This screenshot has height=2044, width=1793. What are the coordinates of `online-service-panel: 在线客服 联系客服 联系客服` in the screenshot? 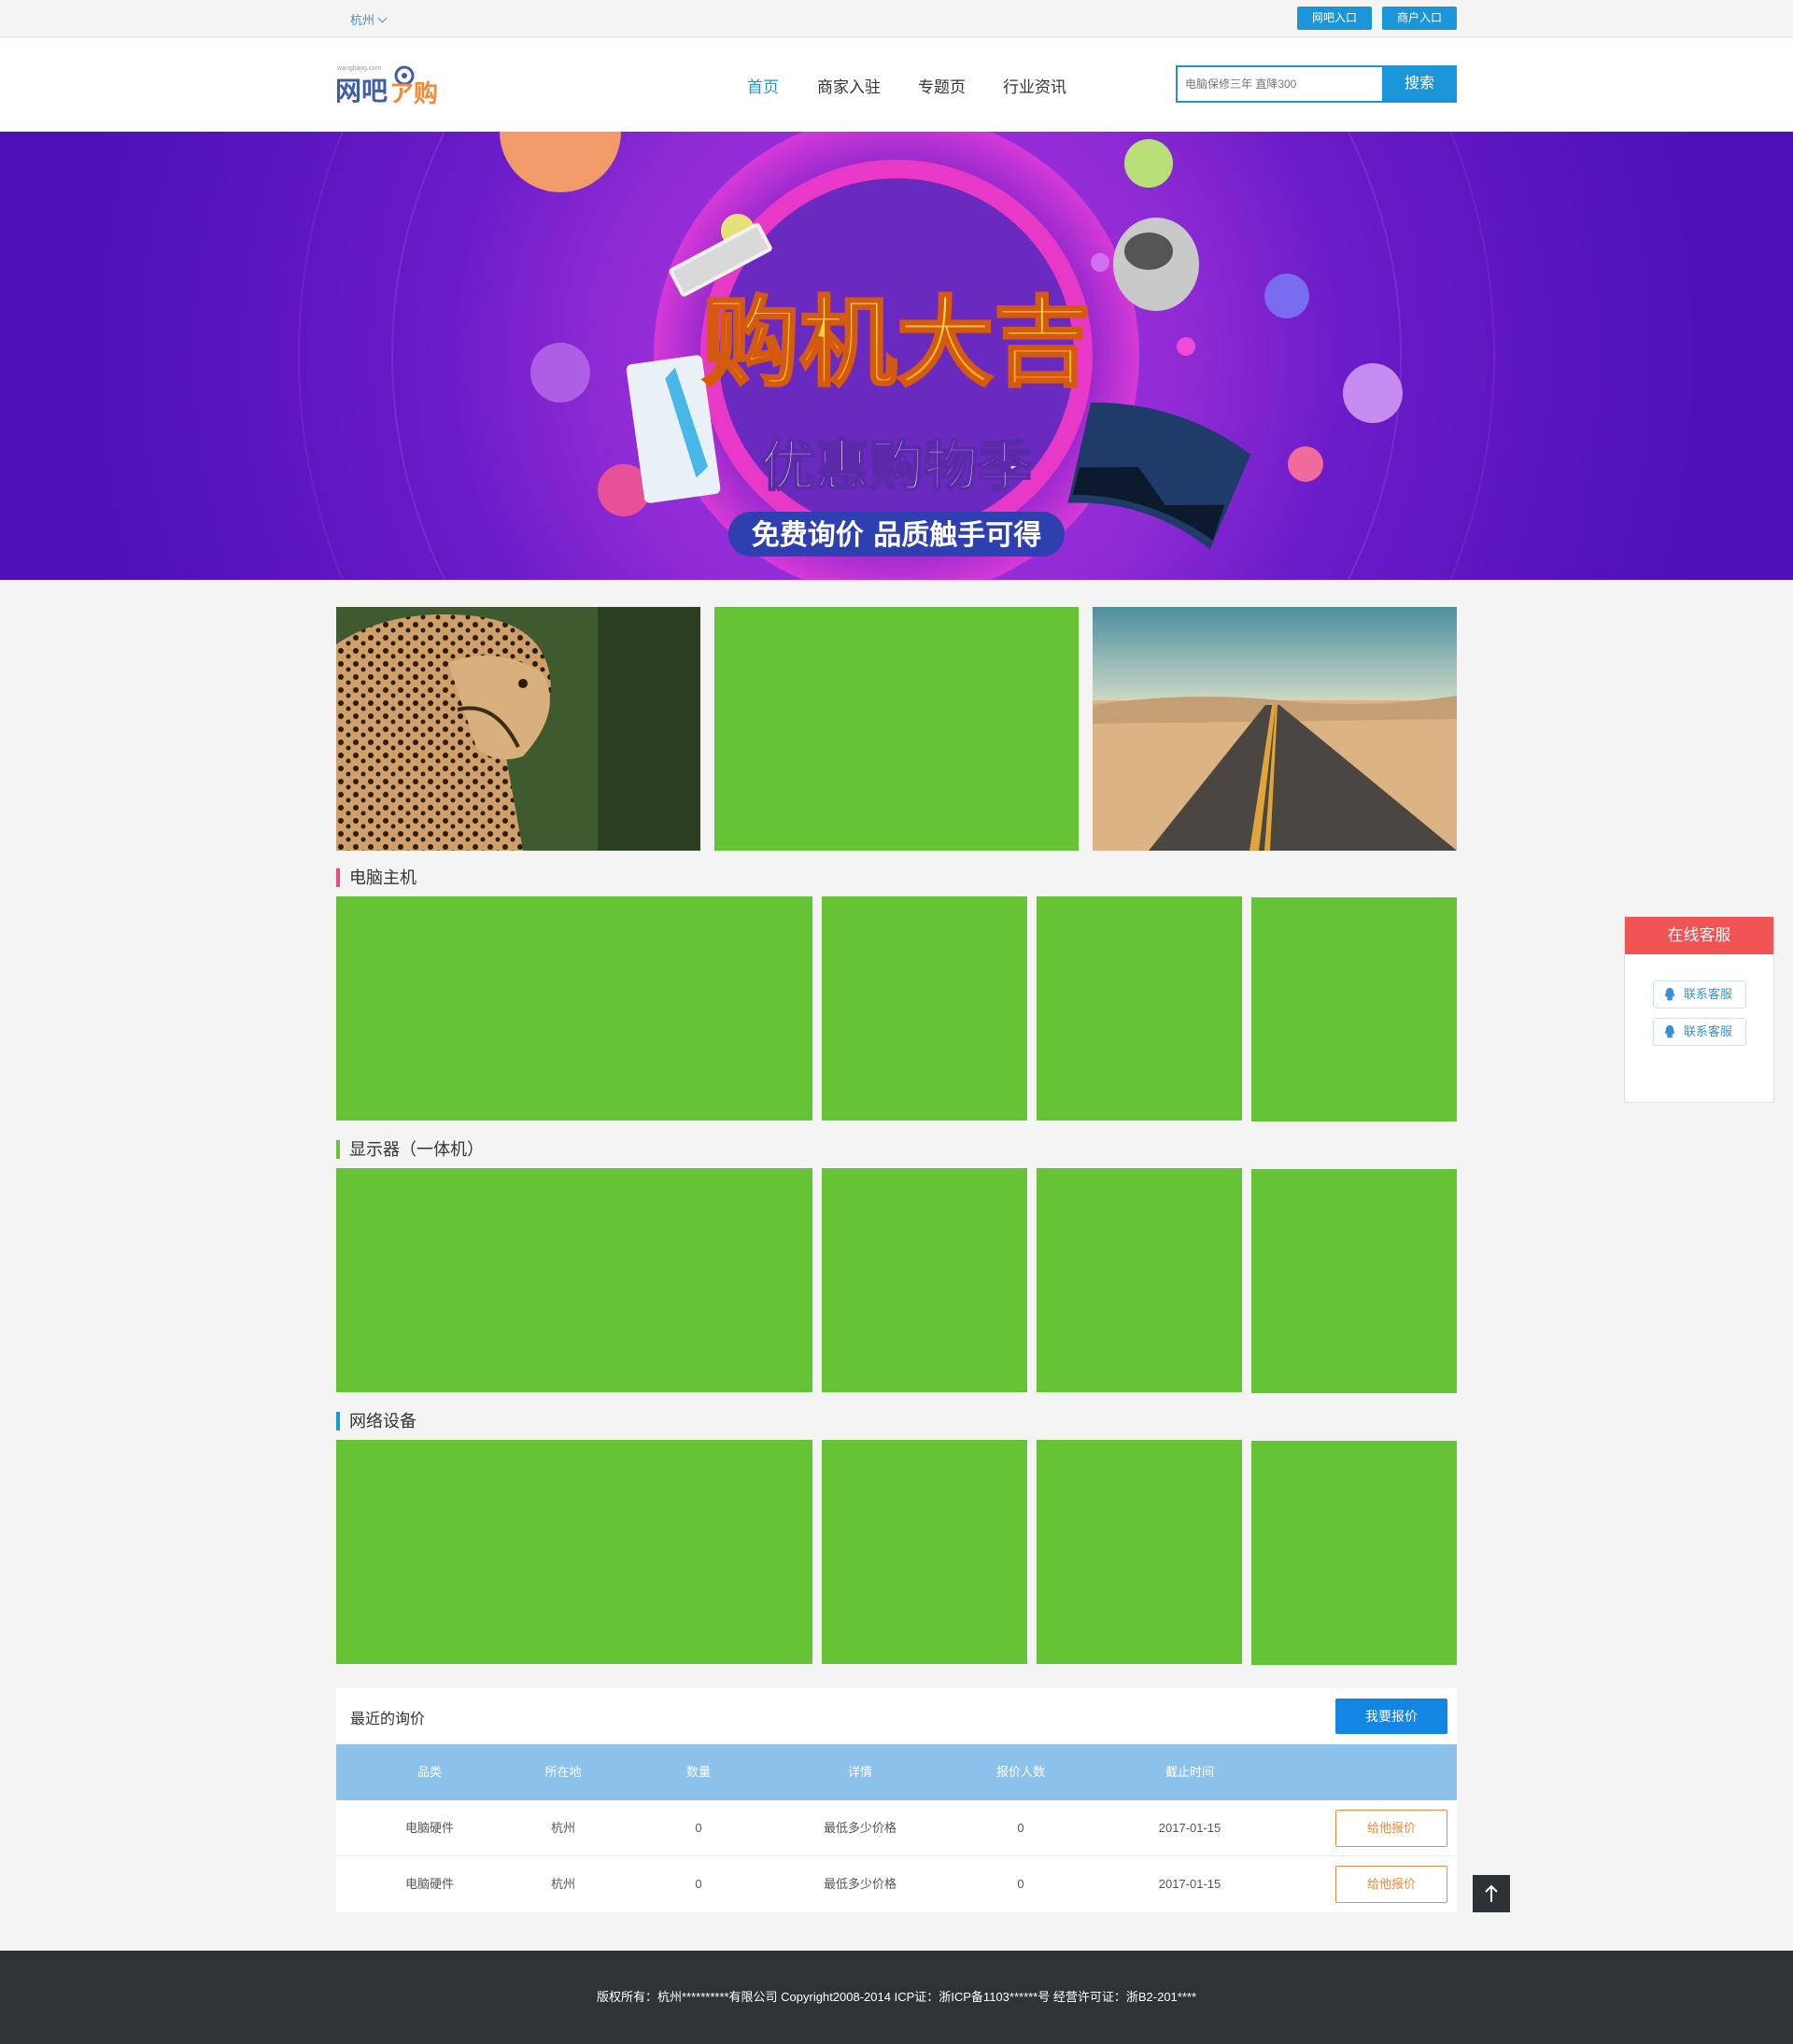 It's located at (1699, 1009).